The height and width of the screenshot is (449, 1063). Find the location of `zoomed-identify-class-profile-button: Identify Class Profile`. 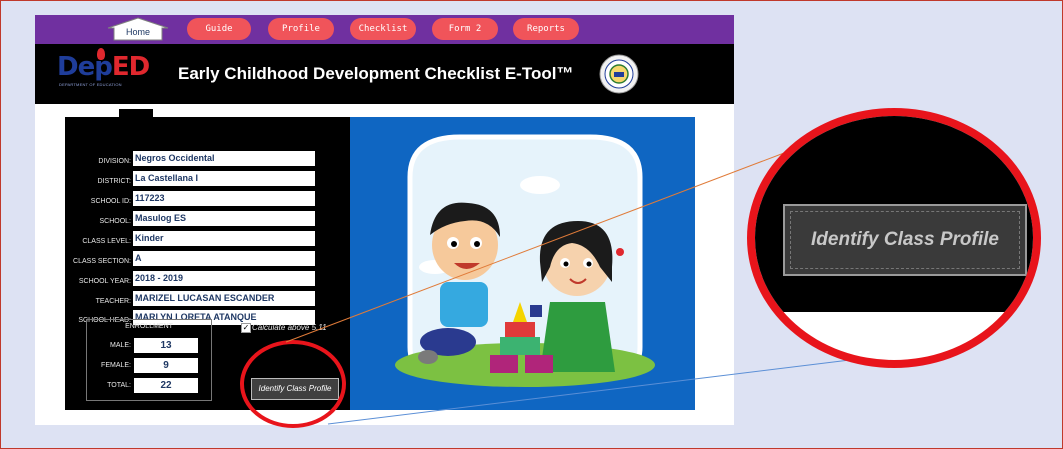

zoomed-identify-class-profile-button: Identify Class Profile is located at coordinates (905, 240).